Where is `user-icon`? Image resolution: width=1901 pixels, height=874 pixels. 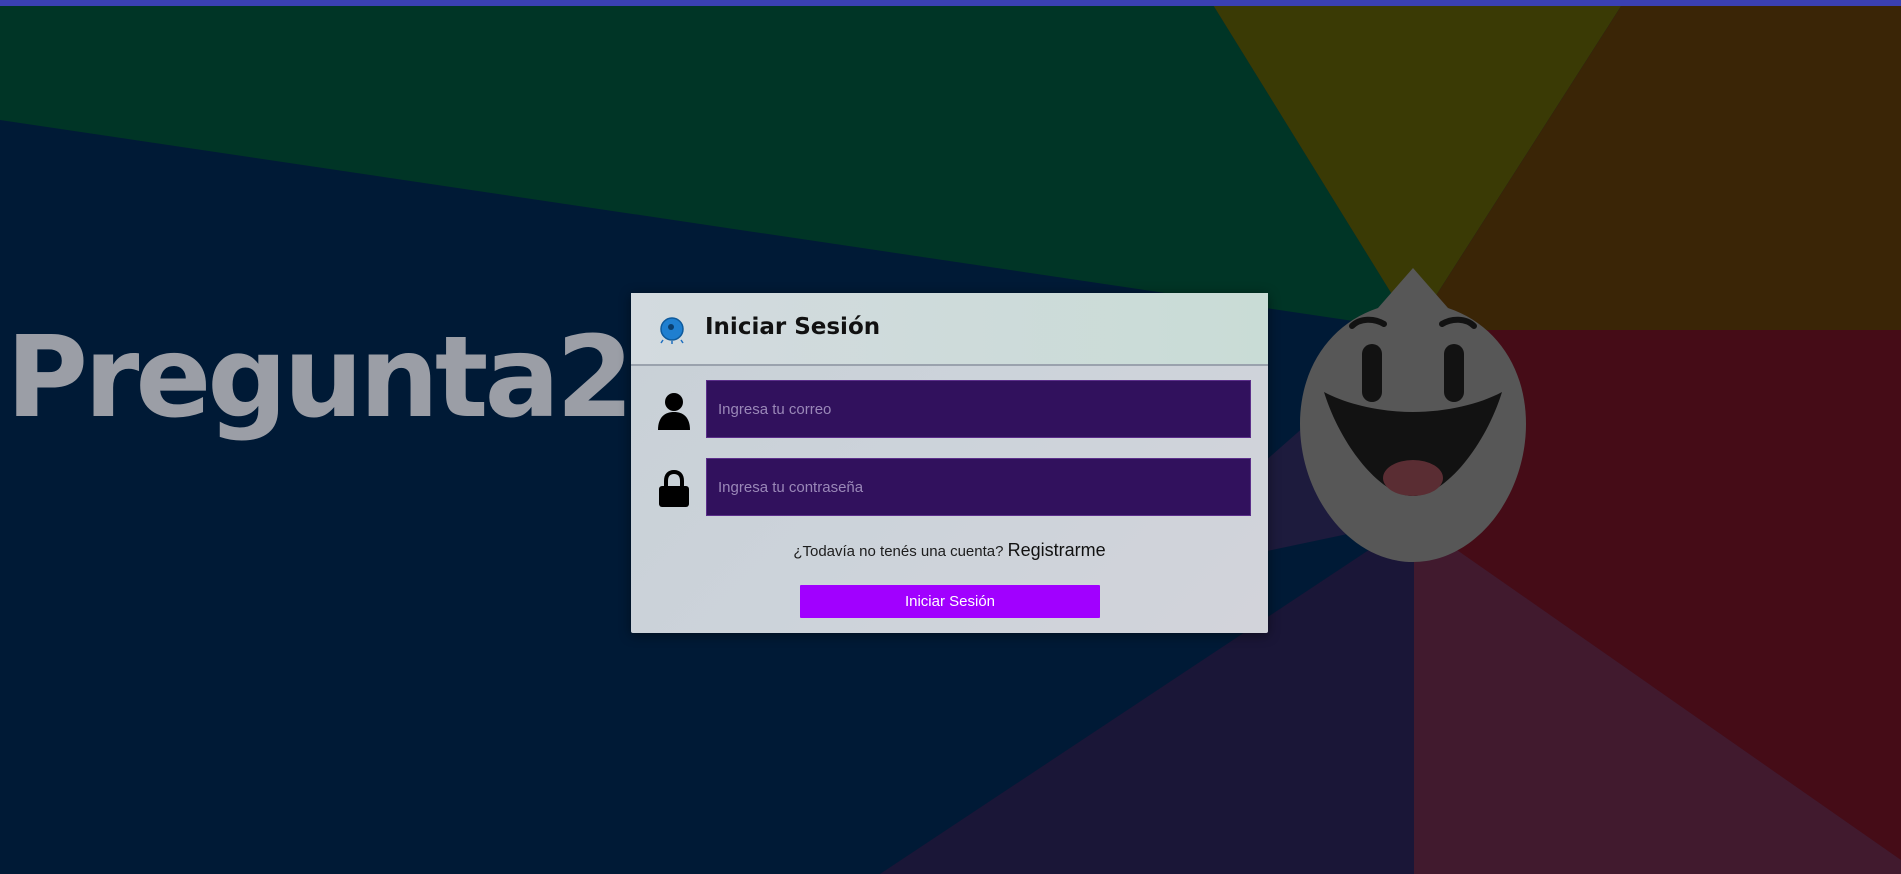 user-icon is located at coordinates (674, 411).